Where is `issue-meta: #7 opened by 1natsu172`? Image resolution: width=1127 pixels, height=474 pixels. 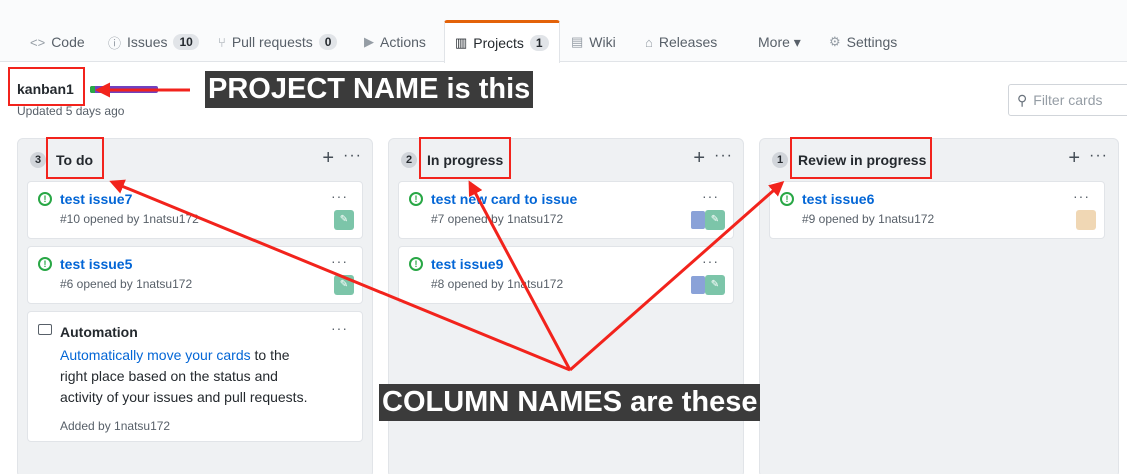
issue-meta: #7 opened by 1natsu172 is located at coordinates (497, 219).